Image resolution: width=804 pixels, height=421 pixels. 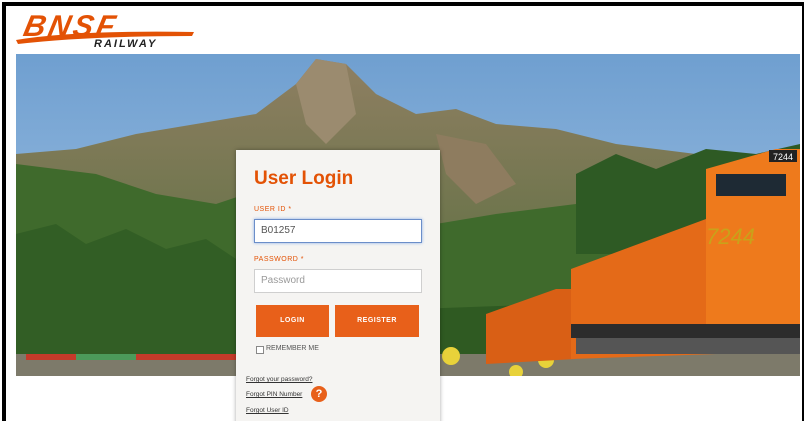 What do you see at coordinates (279, 259) in the screenshot?
I see `password-label: PASSWORD *` at bounding box center [279, 259].